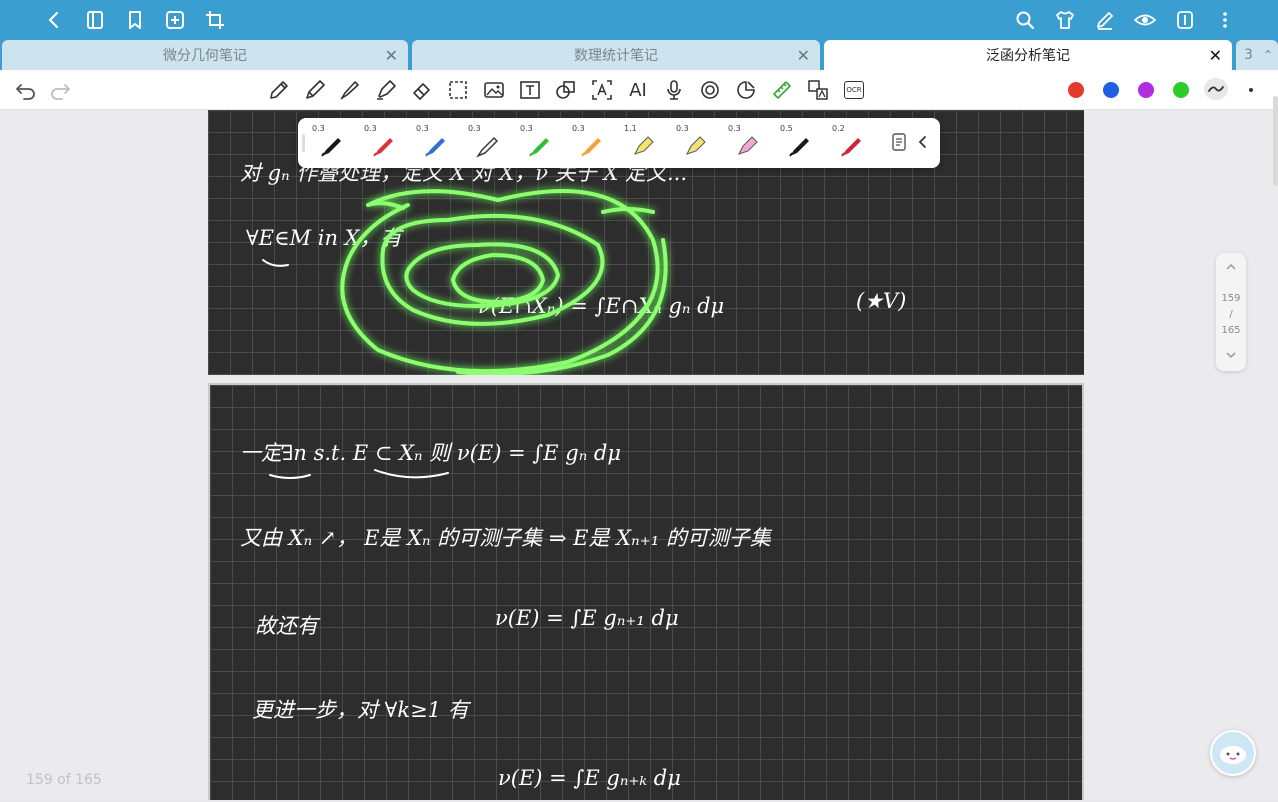 The image size is (1278, 802). I want to click on drawing-toolbar: AI OCR, so click(639, 90).